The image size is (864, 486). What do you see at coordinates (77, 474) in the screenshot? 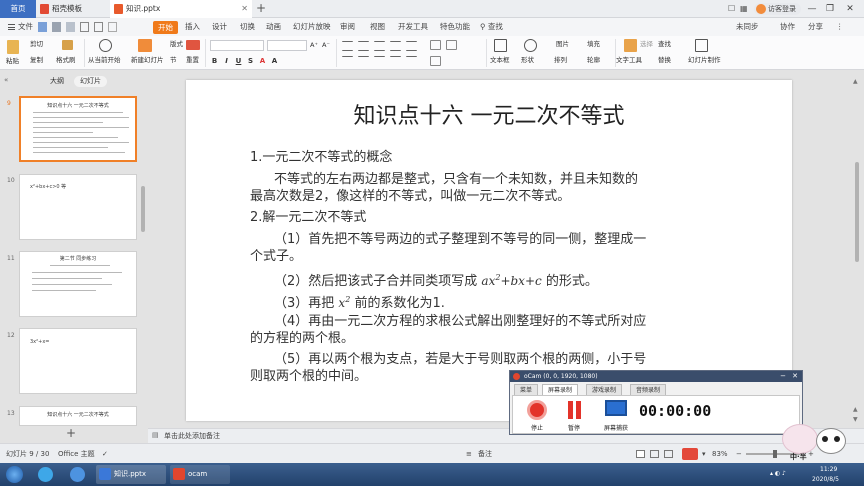
I see `browser-icon` at bounding box center [77, 474].